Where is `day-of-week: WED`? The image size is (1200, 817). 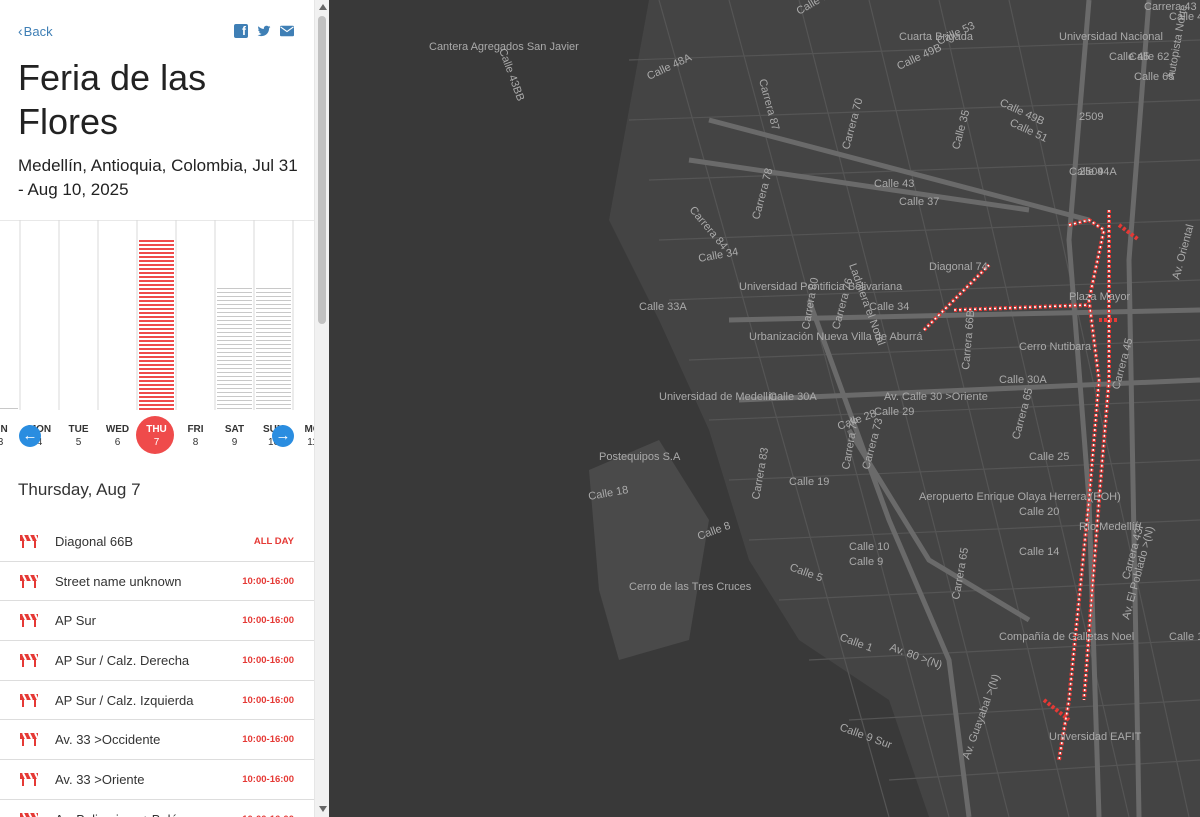 day-of-week: WED is located at coordinates (117, 429).